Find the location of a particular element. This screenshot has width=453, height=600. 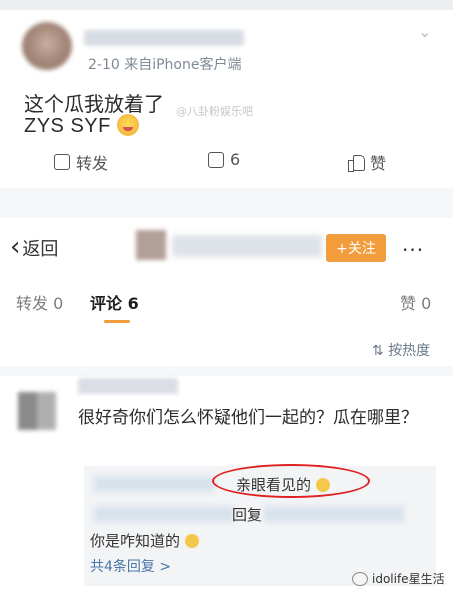

follow-button: +关注 is located at coordinates (356, 248).